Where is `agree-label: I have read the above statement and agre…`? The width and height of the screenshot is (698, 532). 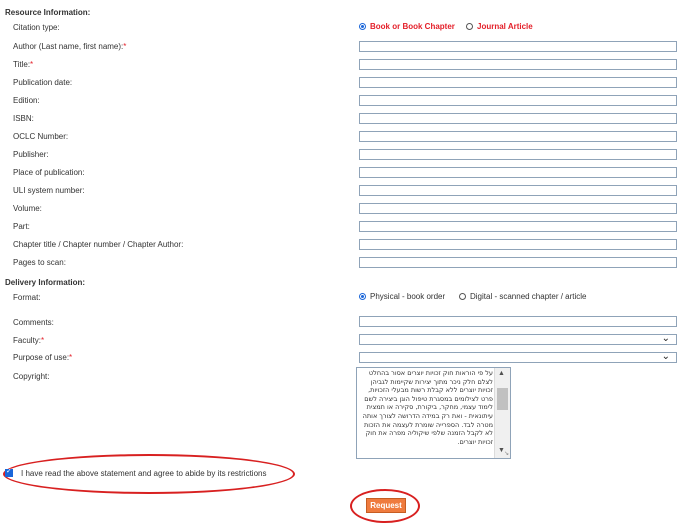
agree-label: I have read the above statement and agre… is located at coordinates (144, 473).